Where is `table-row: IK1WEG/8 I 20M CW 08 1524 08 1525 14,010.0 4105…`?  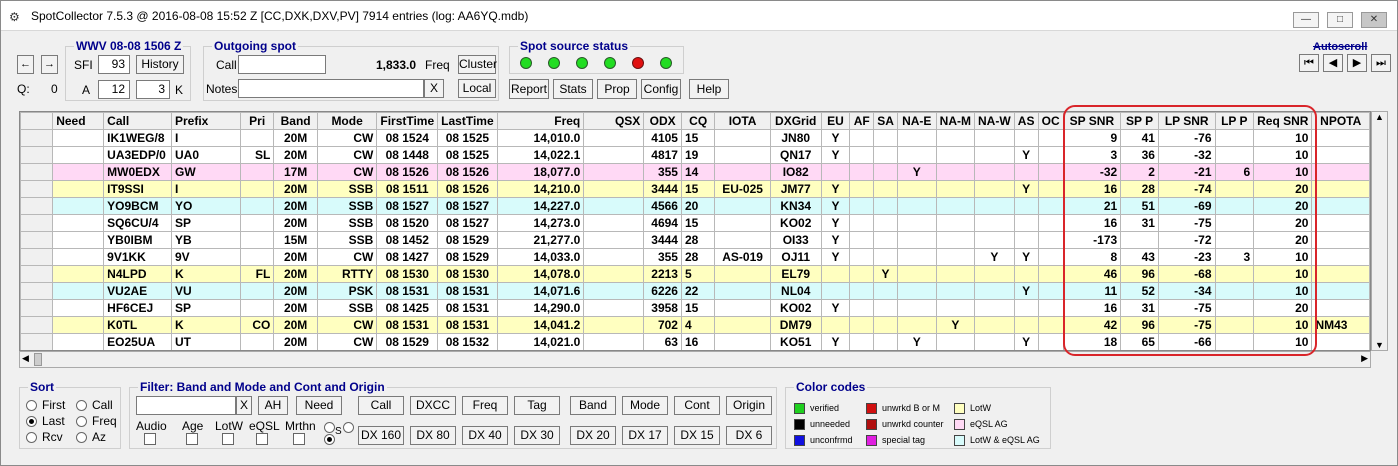
table-row: IK1WEG/8 I 20M CW 08 1524 08 1525 14,010.0 4105… is located at coordinates (695, 138).